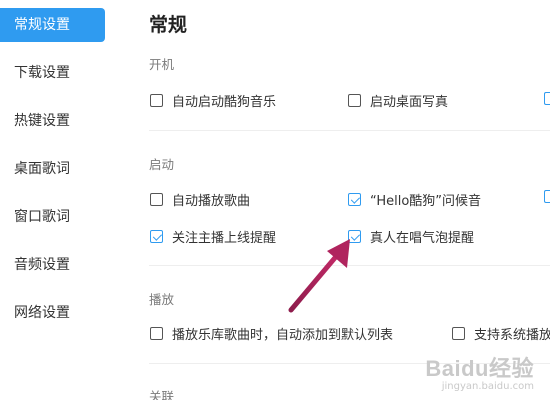 The height and width of the screenshot is (400, 550). I want to click on option-auto-start: 自动启动酷狗音乐, so click(213, 100).